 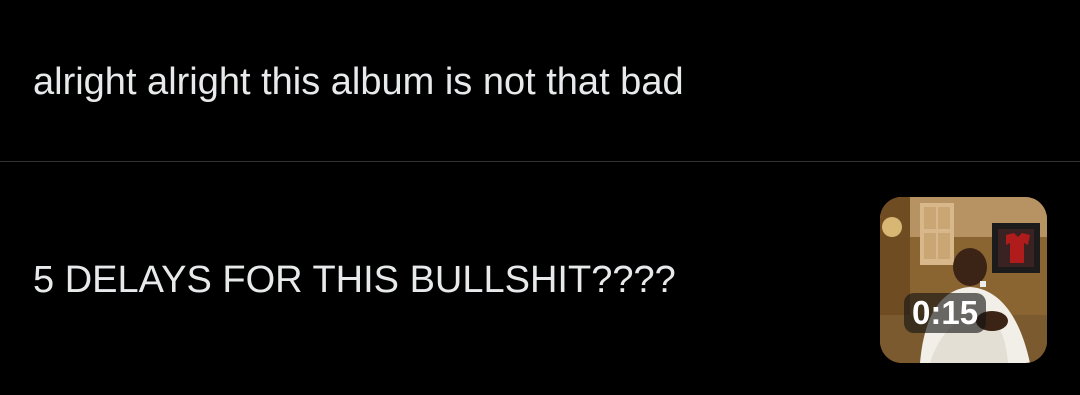 I want to click on video-thumbnail-image, so click(x=963, y=280).